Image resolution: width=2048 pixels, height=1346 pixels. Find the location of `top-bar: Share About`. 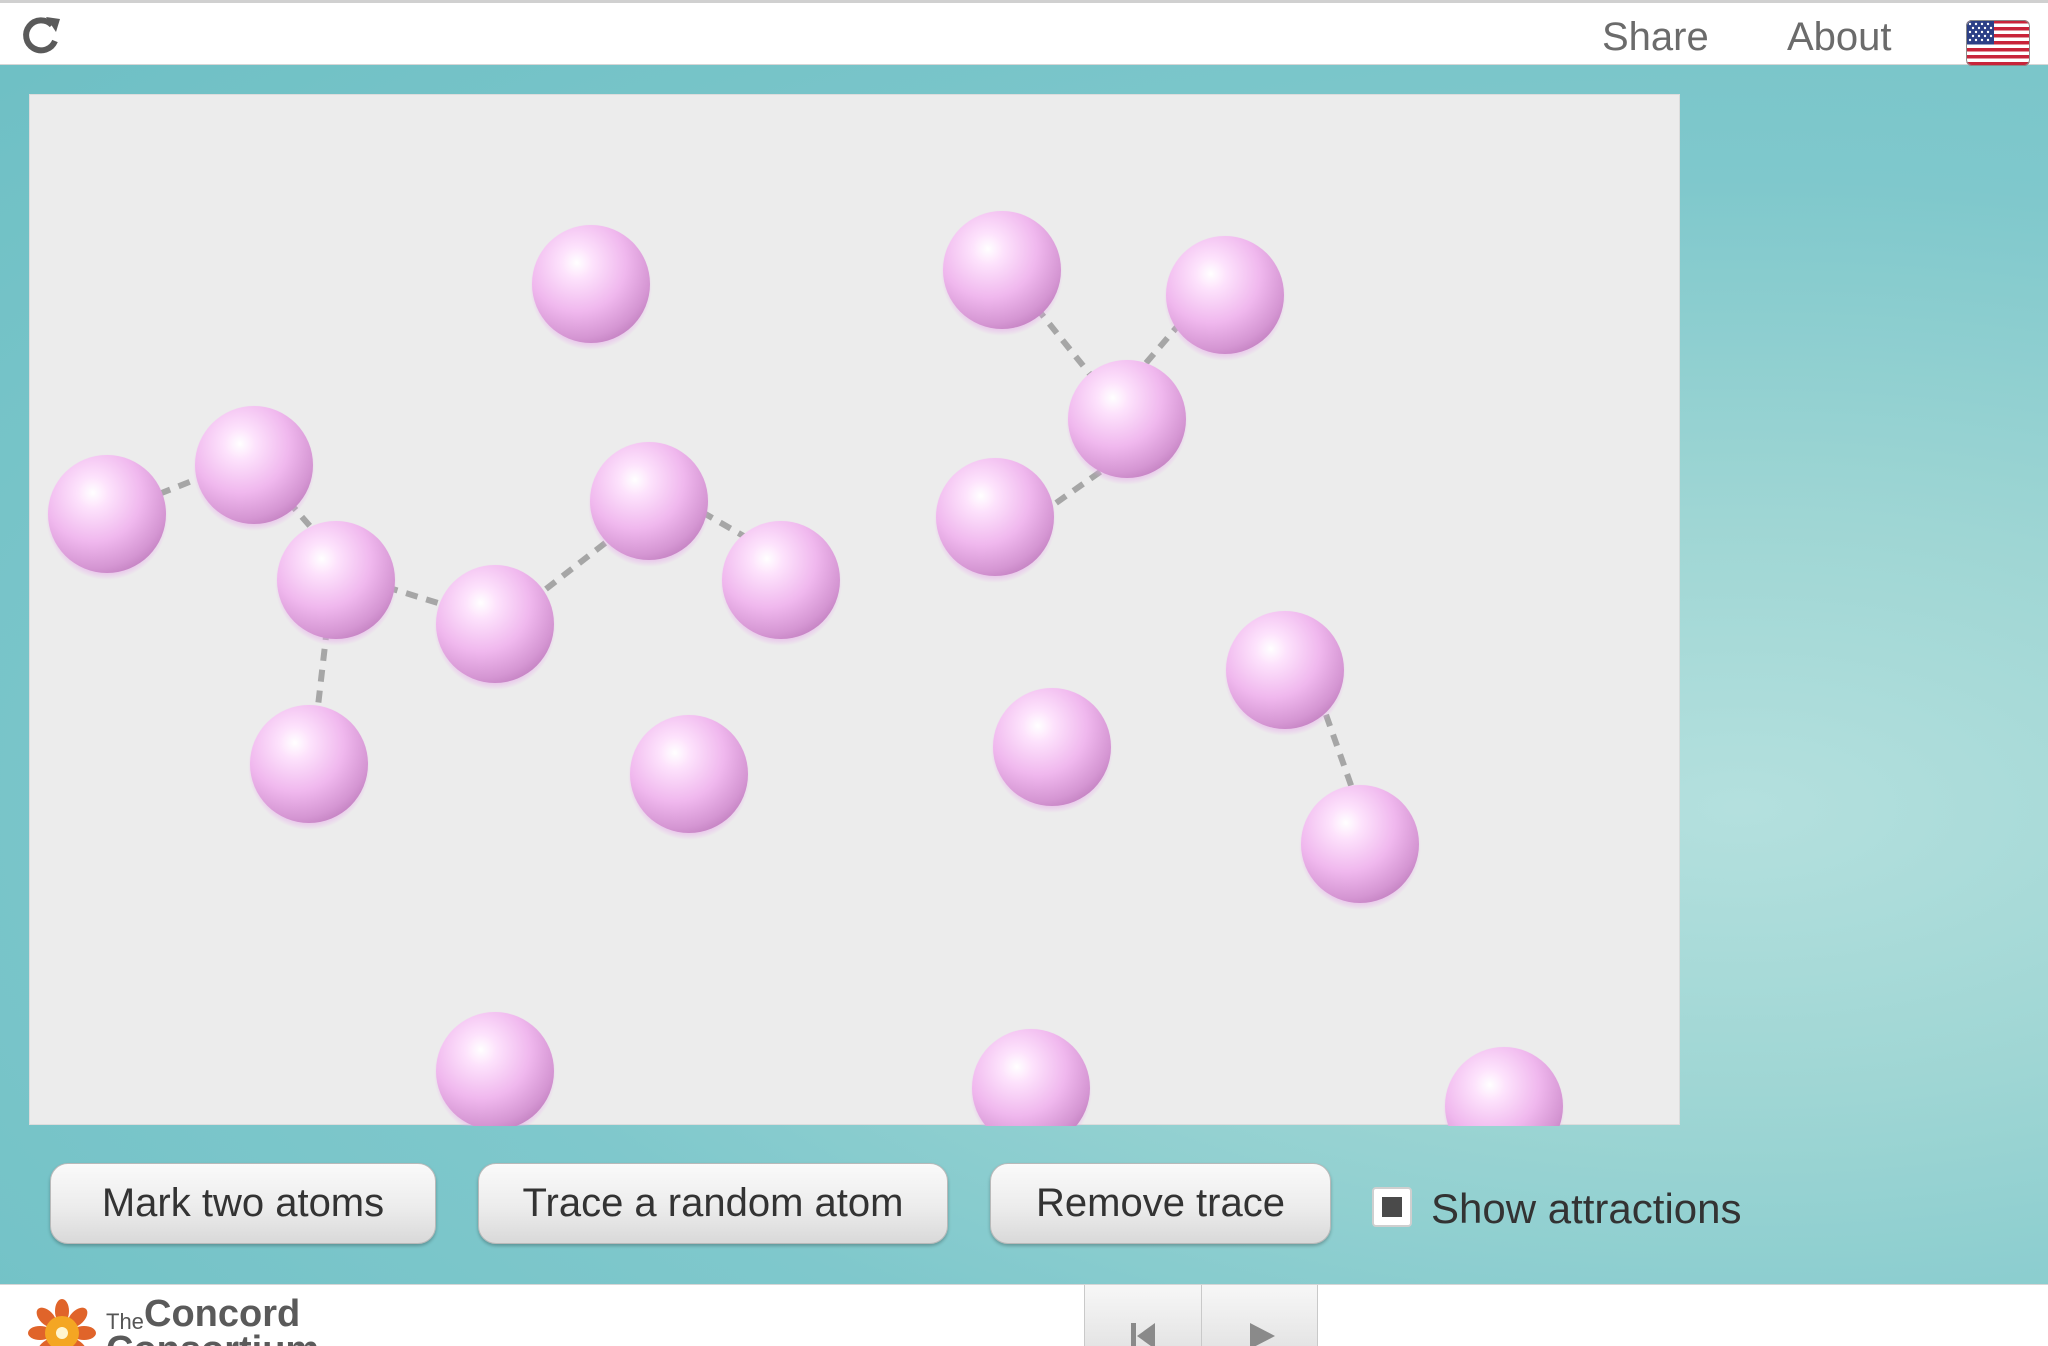

top-bar: Share About is located at coordinates (1024, 33).